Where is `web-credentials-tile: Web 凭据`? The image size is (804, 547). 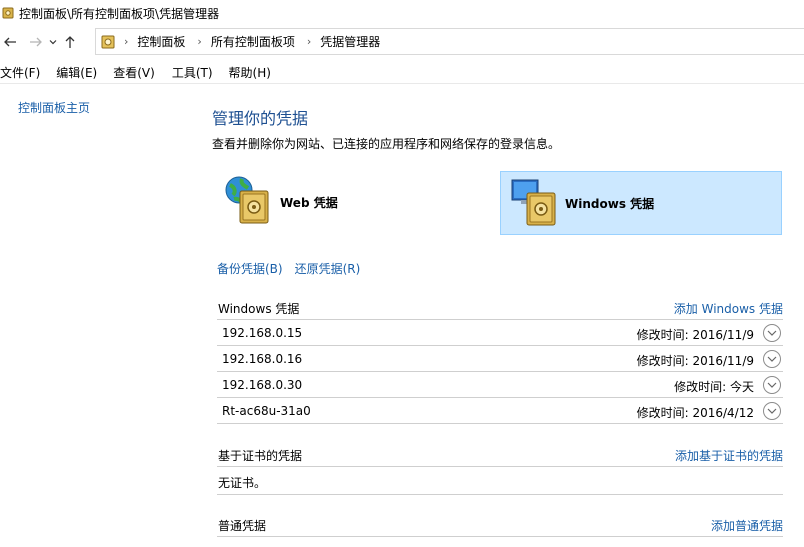 web-credentials-tile: Web 凭据 is located at coordinates (357, 202).